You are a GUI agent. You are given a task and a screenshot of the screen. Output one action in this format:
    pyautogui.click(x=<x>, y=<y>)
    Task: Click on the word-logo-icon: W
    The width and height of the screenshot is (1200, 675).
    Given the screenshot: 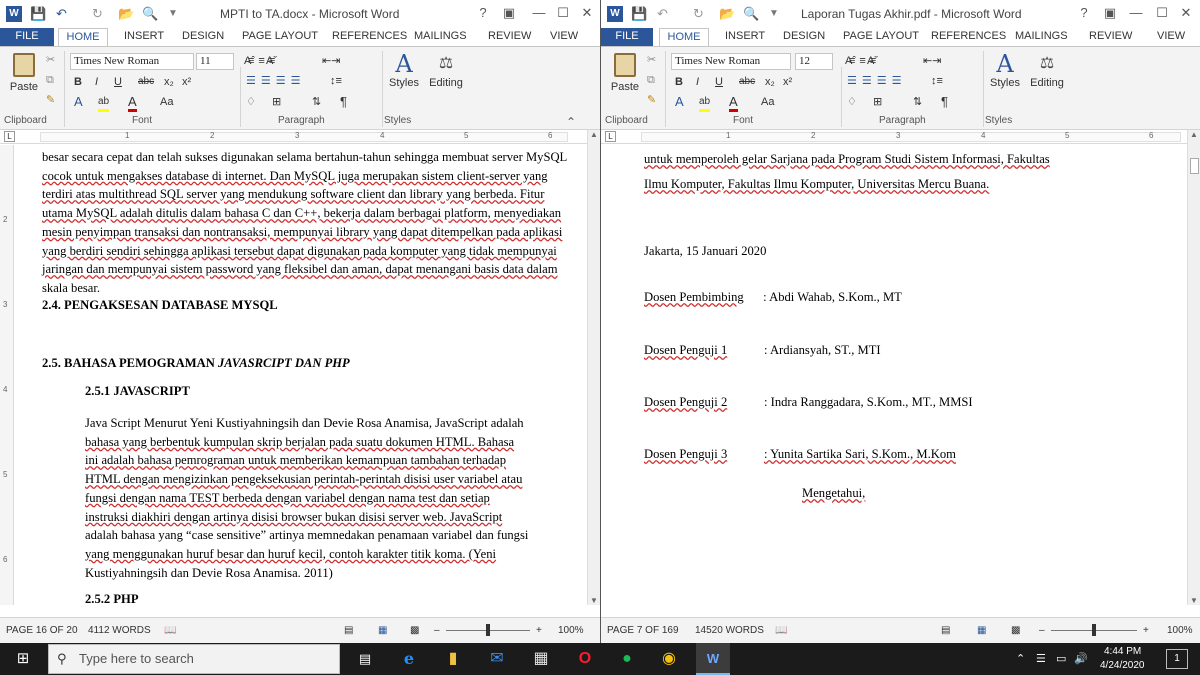 What is the action you would take?
    pyautogui.click(x=615, y=14)
    